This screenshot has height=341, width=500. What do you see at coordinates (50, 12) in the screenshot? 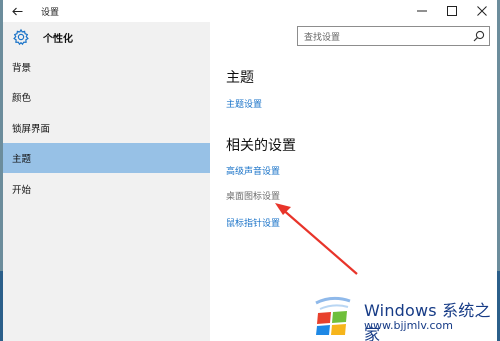
I see `window-title: 设置` at bounding box center [50, 12].